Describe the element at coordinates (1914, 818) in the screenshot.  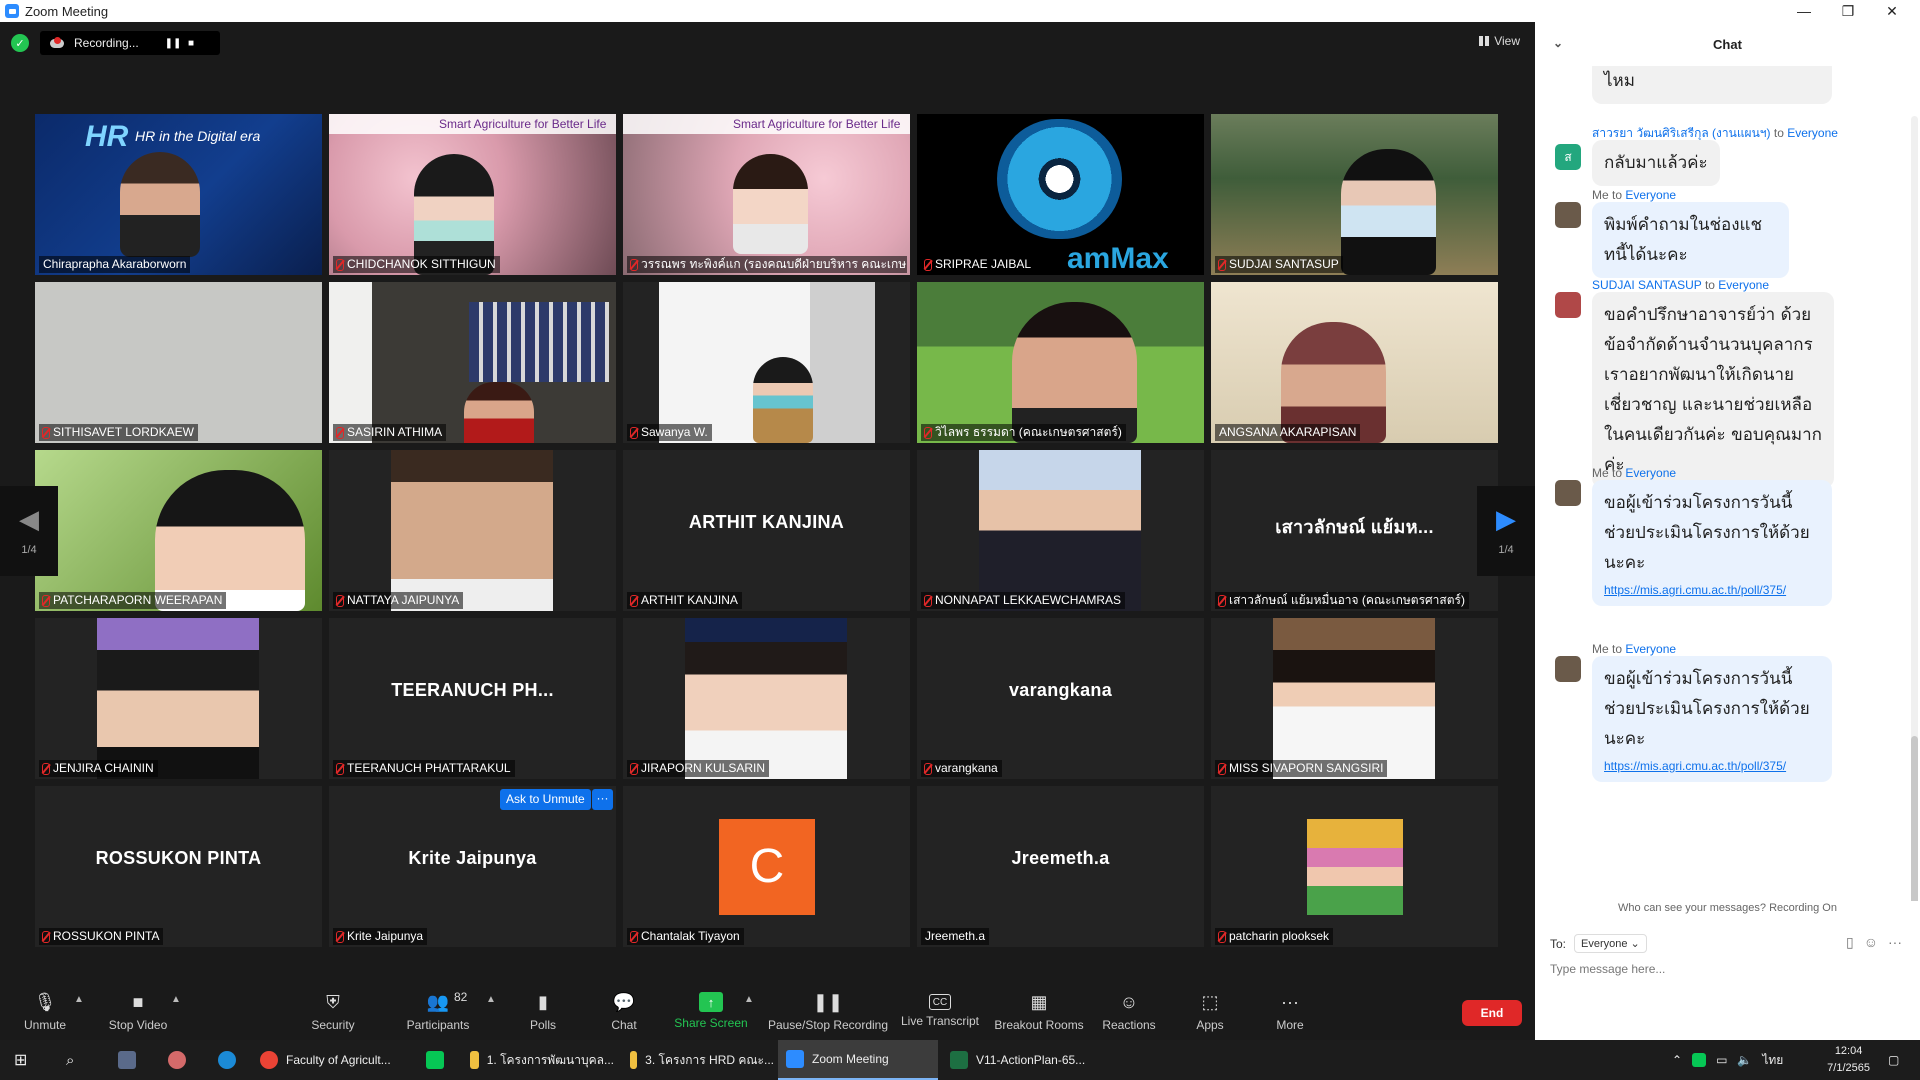
I see `scrollbar-thumb` at that location.